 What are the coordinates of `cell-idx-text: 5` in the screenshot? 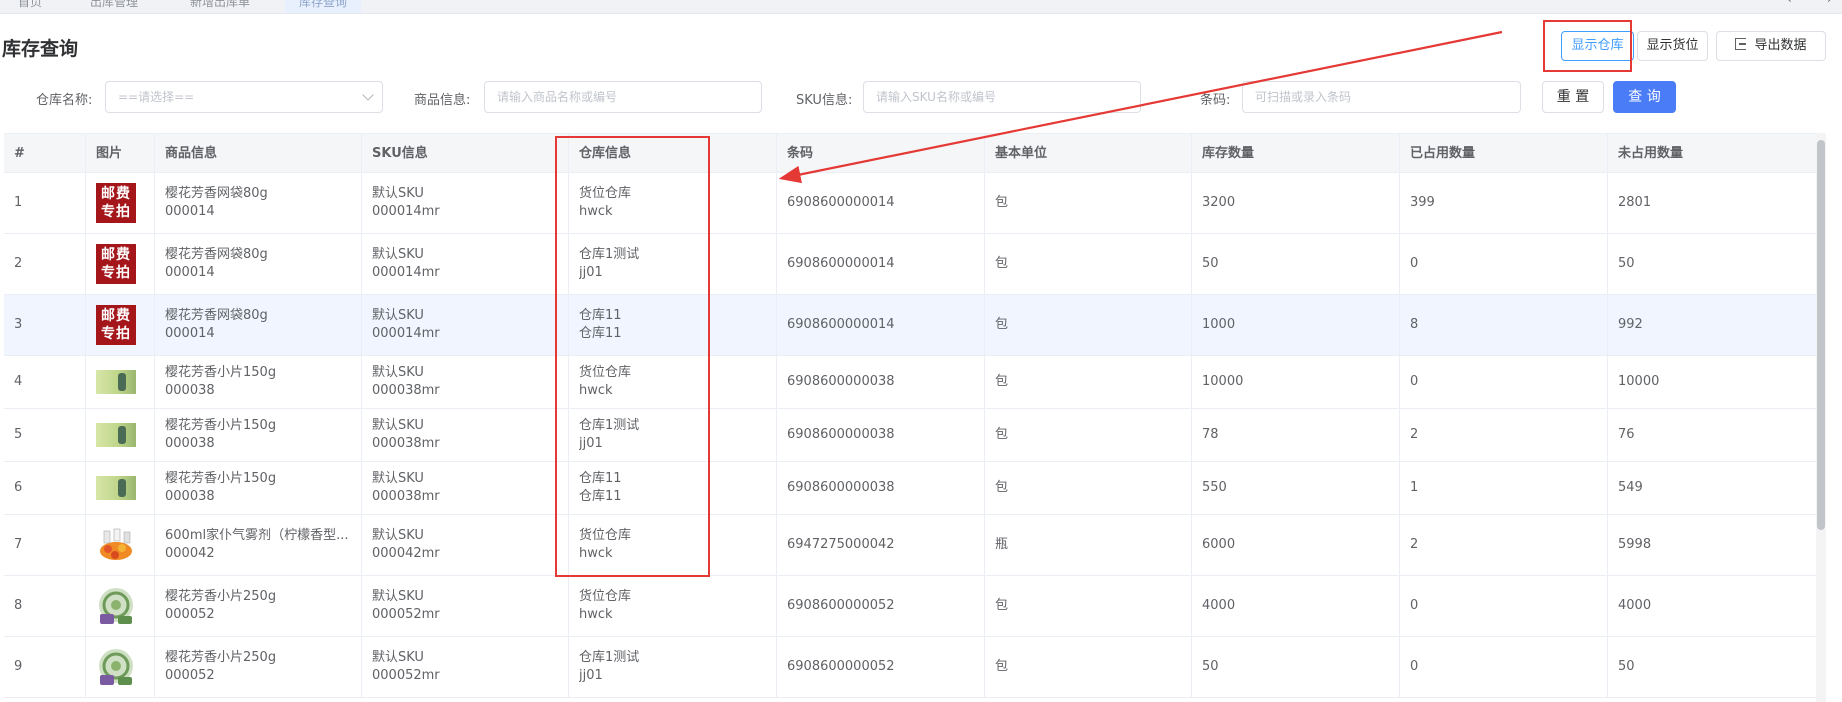 It's located at (18, 434).